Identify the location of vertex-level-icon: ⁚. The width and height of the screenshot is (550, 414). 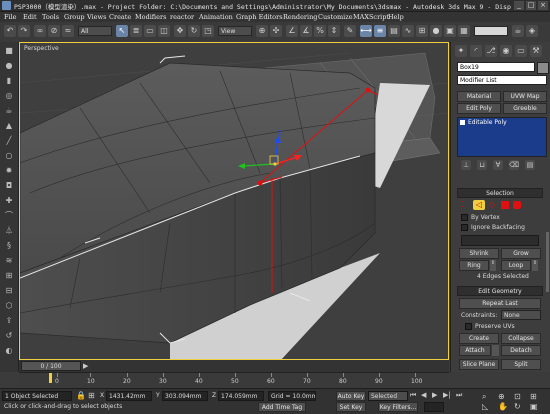
(465, 205).